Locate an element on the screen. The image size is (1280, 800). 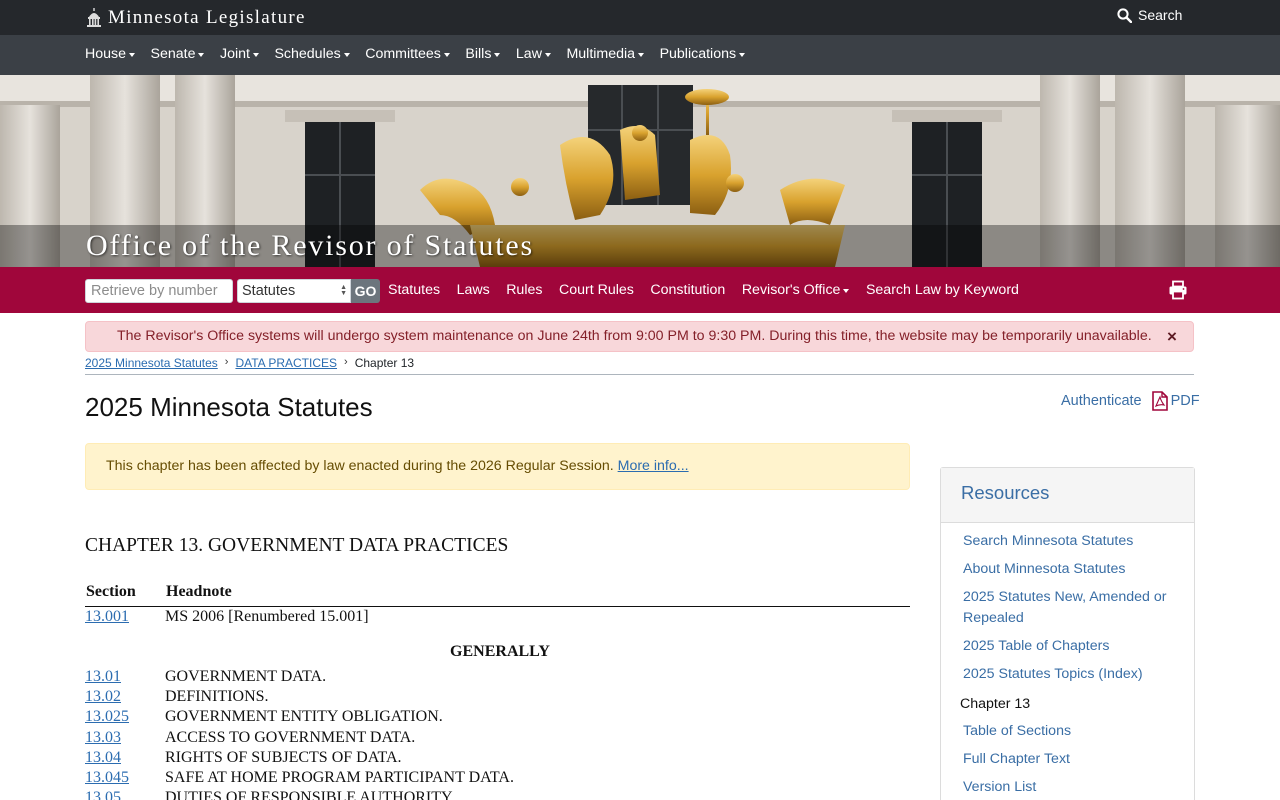
select-arrows-icon: ▲ ▼ is located at coordinates (343, 290).